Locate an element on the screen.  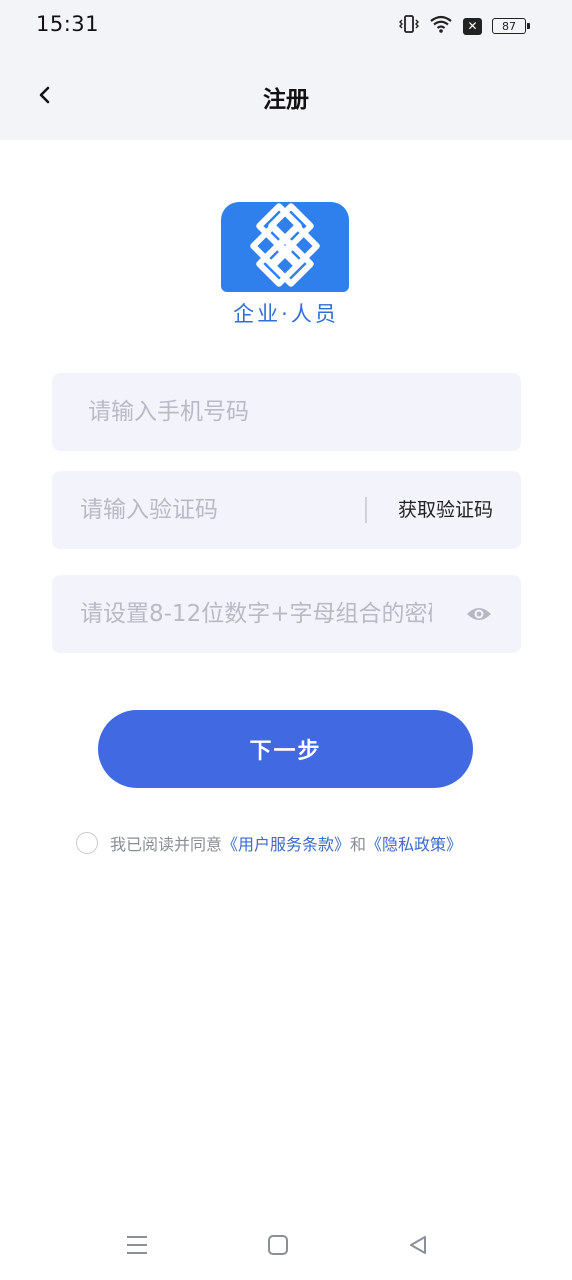
verification-code-input is located at coordinates (230, 510).